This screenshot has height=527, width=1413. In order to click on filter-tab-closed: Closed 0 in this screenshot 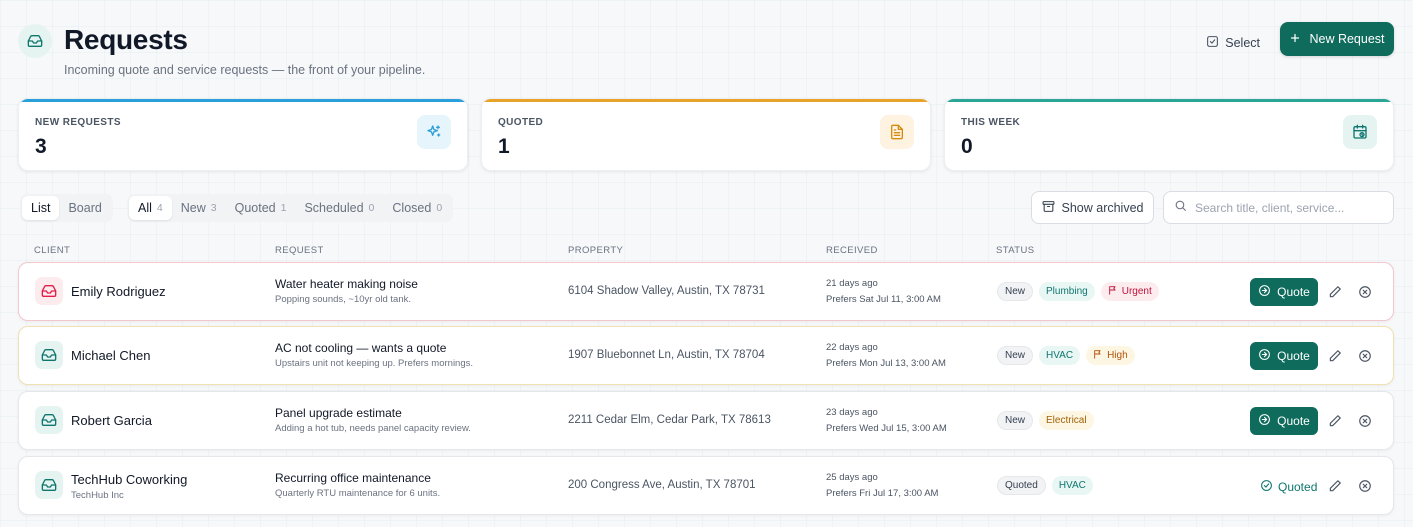, I will do `click(417, 208)`.